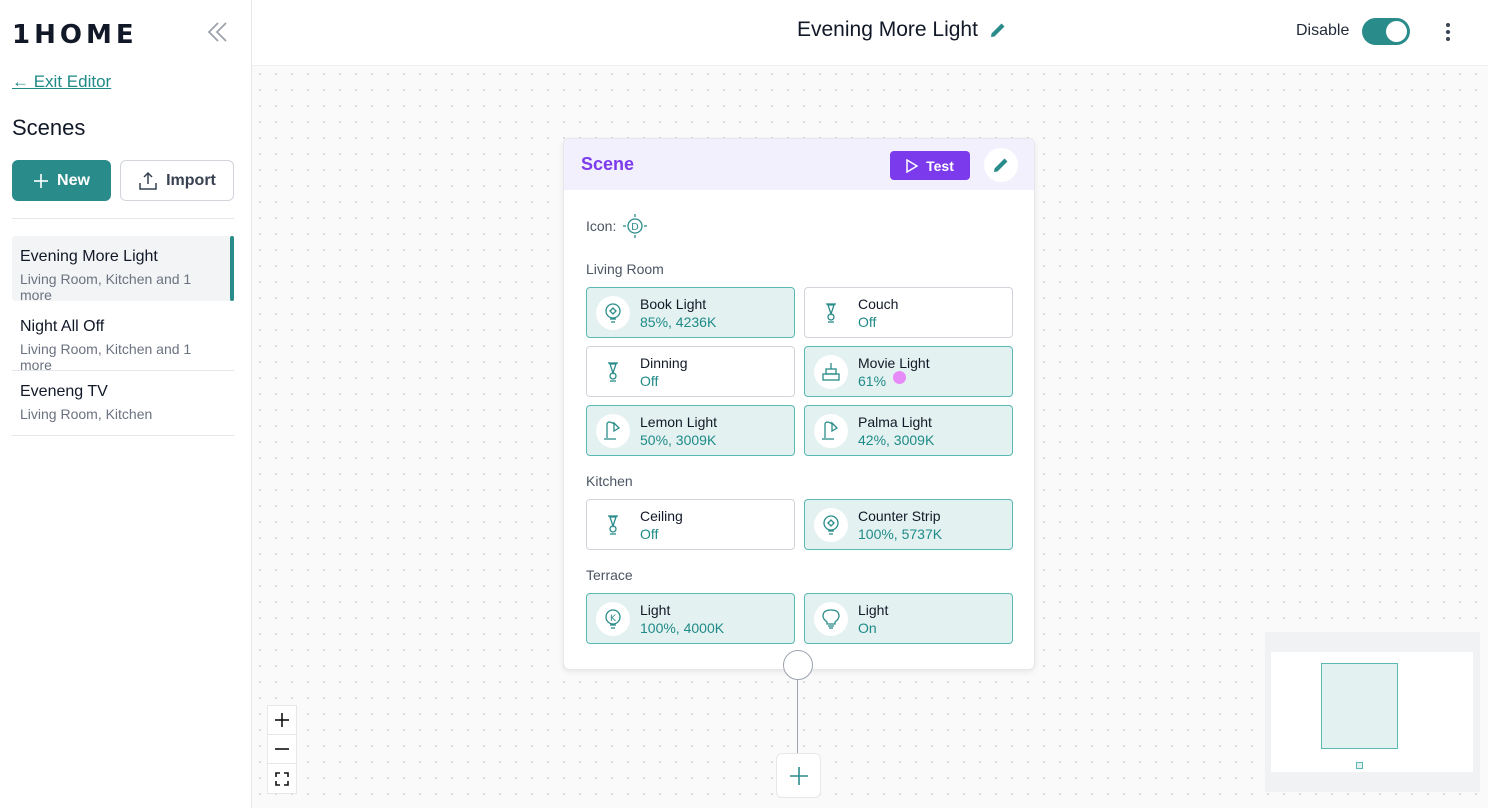 The height and width of the screenshot is (808, 1488). I want to click on disable-toggle, so click(1386, 31).